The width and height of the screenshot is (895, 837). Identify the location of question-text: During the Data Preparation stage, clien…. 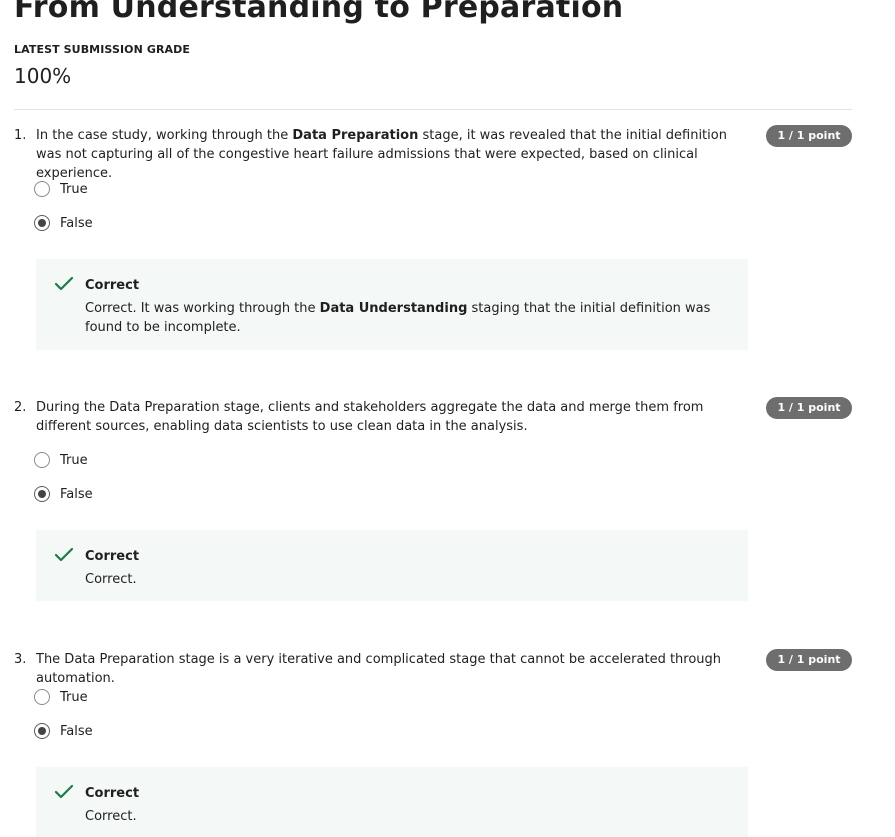
(370, 417).